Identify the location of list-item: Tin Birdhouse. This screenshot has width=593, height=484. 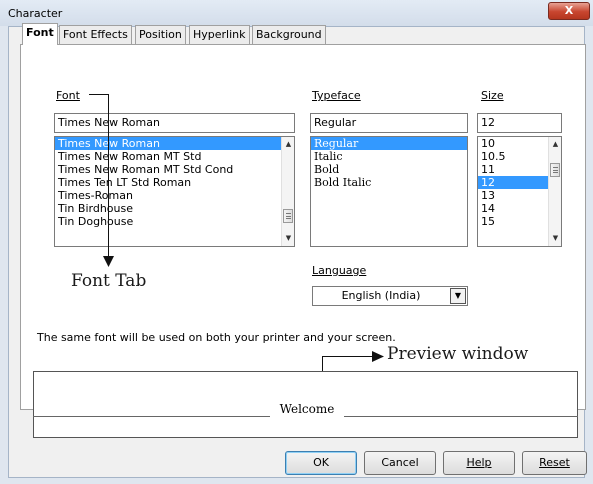
(174, 208).